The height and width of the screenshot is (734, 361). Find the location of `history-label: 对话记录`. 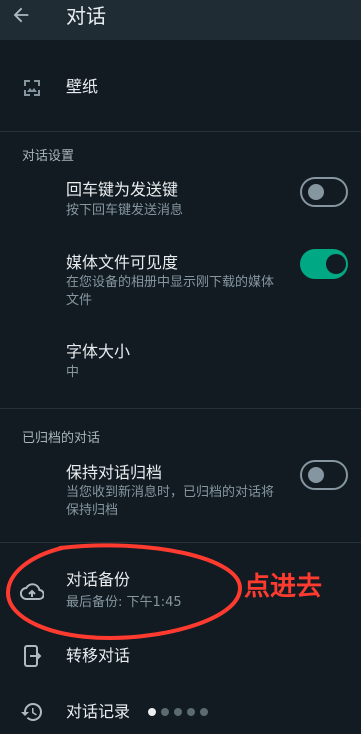

history-label: 对话记录 is located at coordinates (98, 711).